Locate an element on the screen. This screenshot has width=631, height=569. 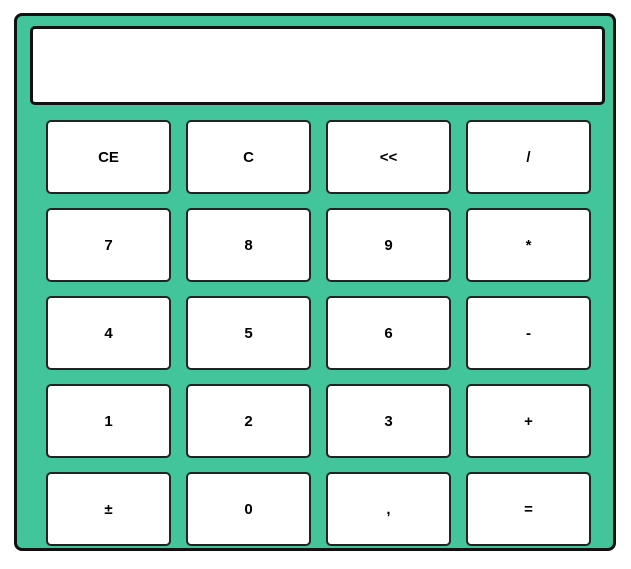
calculator-display is located at coordinates (317, 65).